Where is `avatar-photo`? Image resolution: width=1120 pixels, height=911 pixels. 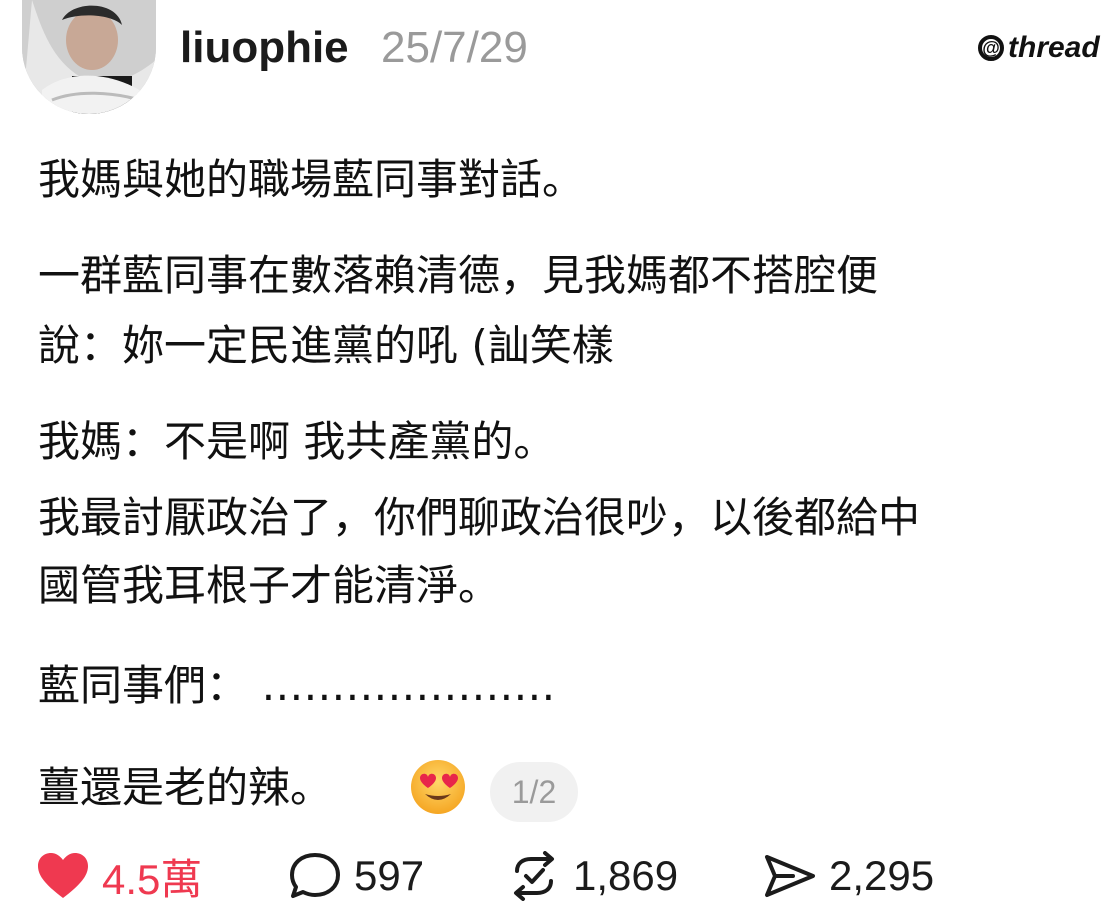 avatar-photo is located at coordinates (89, 57).